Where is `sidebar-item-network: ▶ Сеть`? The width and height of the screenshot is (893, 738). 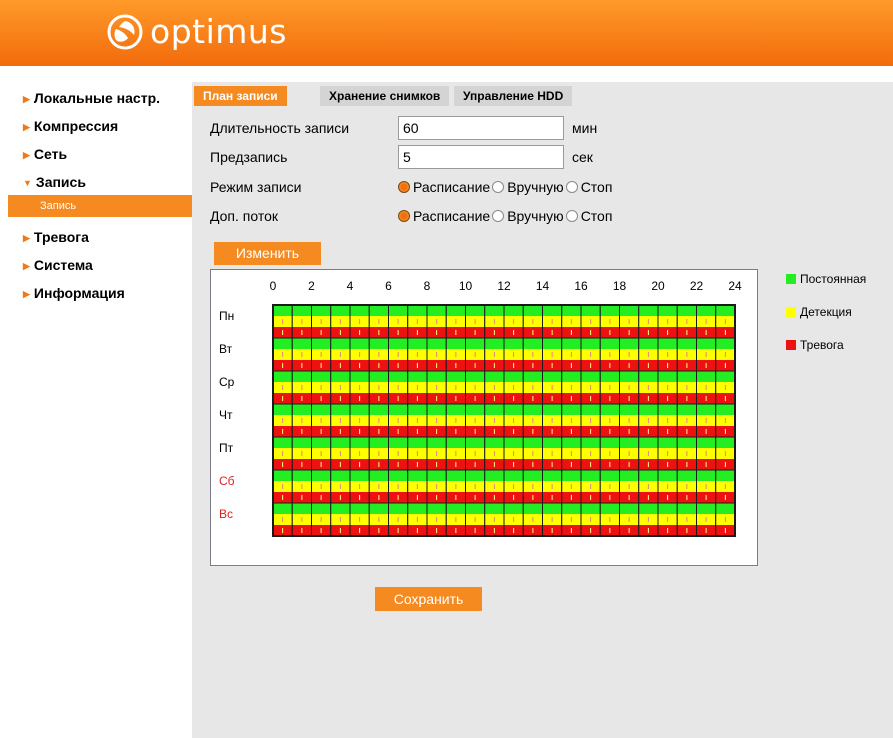
sidebar-item-network: ▶ Сеть is located at coordinates (45, 154).